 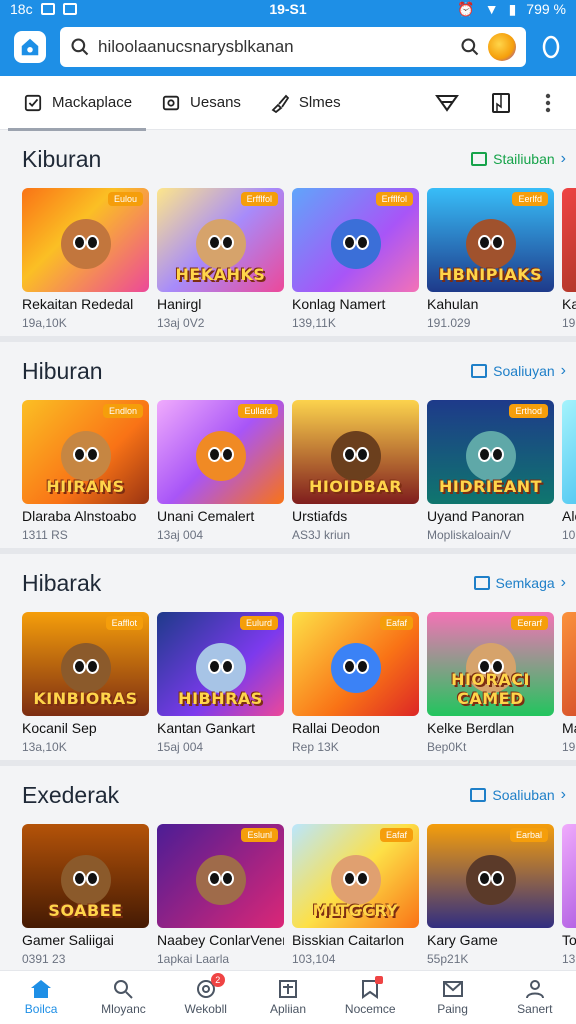 What do you see at coordinates (41, 997) in the screenshot?
I see `nav-item-home: Boilca` at bounding box center [41, 997].